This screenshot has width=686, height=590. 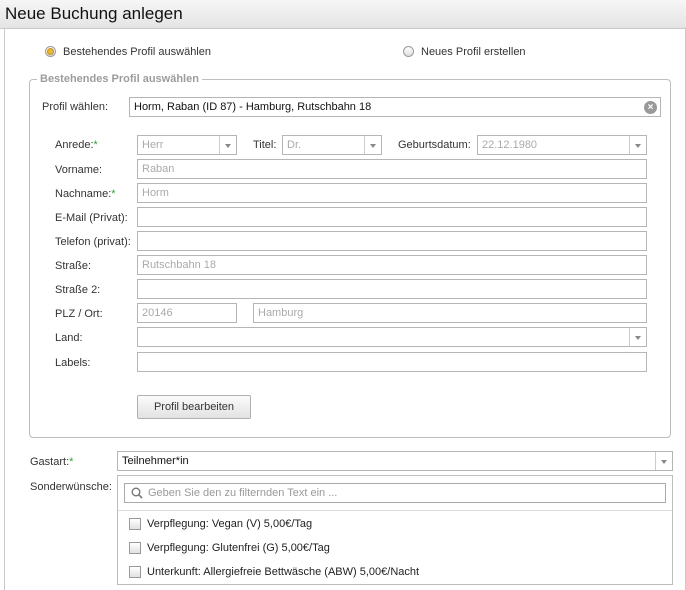 I want to click on radio-new-profile, so click(x=408, y=51).